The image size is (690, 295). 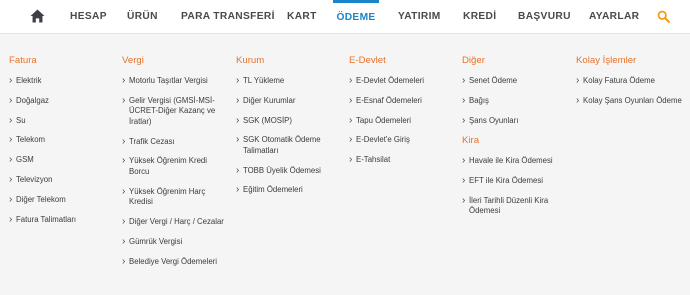 I want to click on menu-link: Televizyon, so click(x=59, y=180).